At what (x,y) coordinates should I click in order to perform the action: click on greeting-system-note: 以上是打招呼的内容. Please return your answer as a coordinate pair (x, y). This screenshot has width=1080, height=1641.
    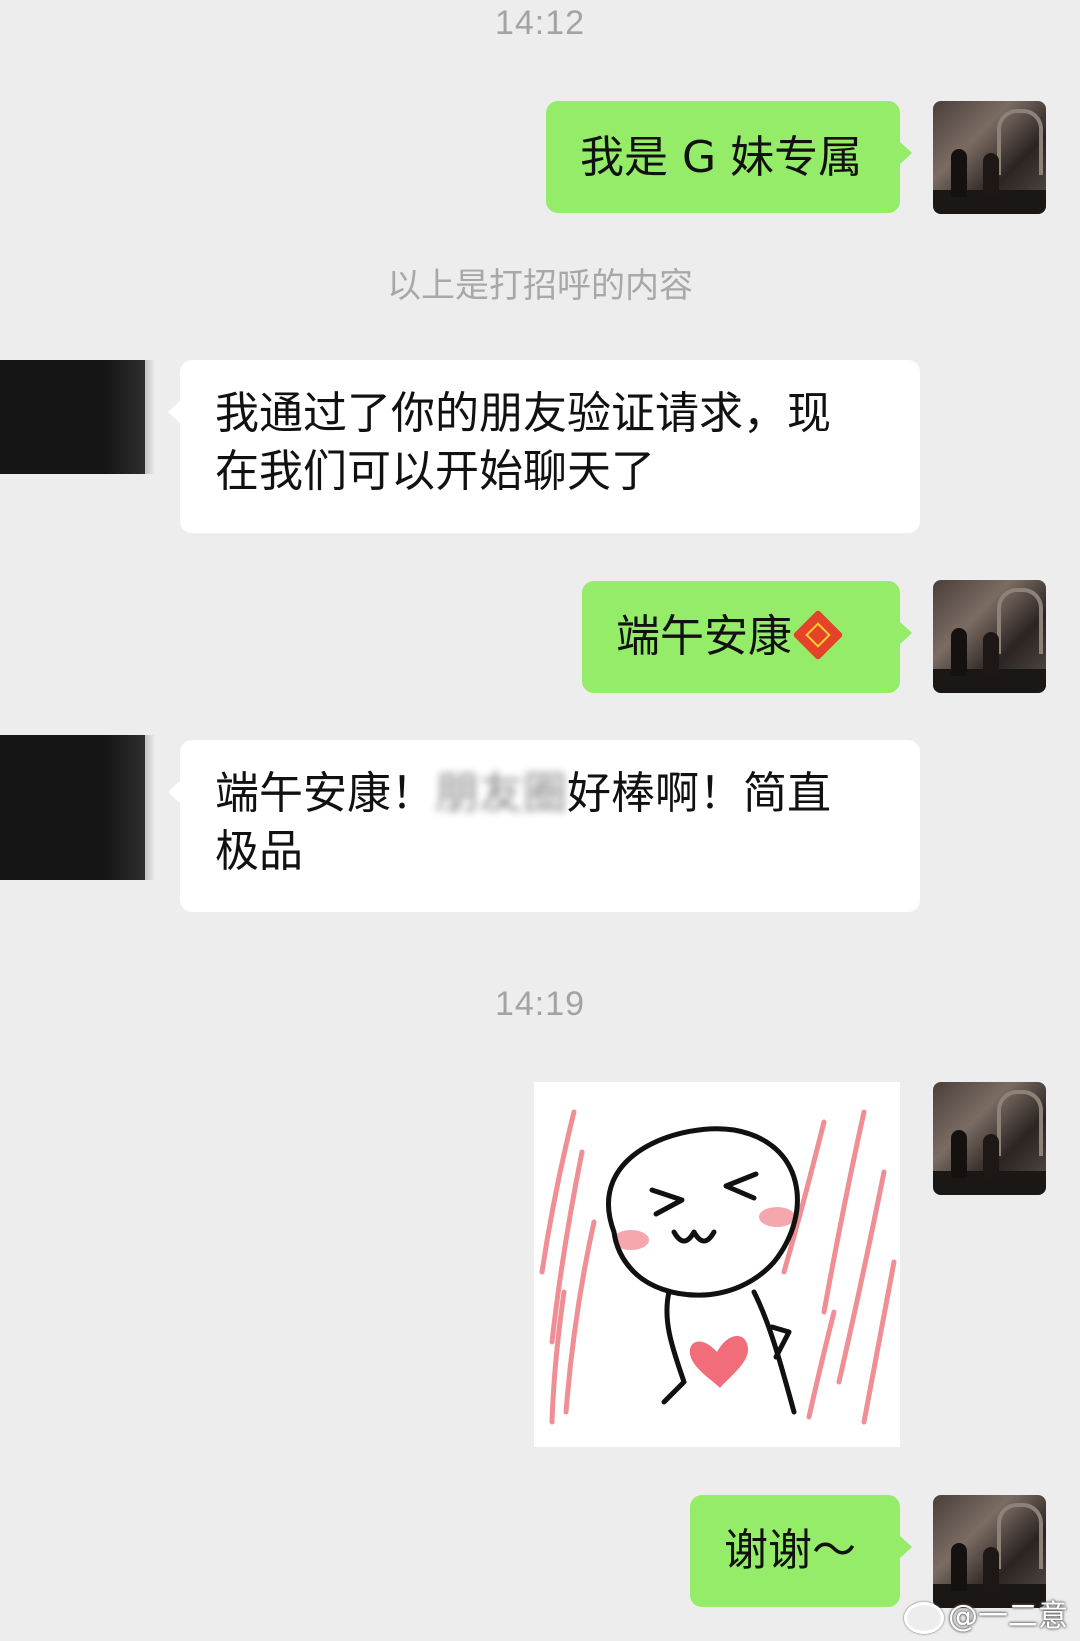
    Looking at the image, I should click on (540, 286).